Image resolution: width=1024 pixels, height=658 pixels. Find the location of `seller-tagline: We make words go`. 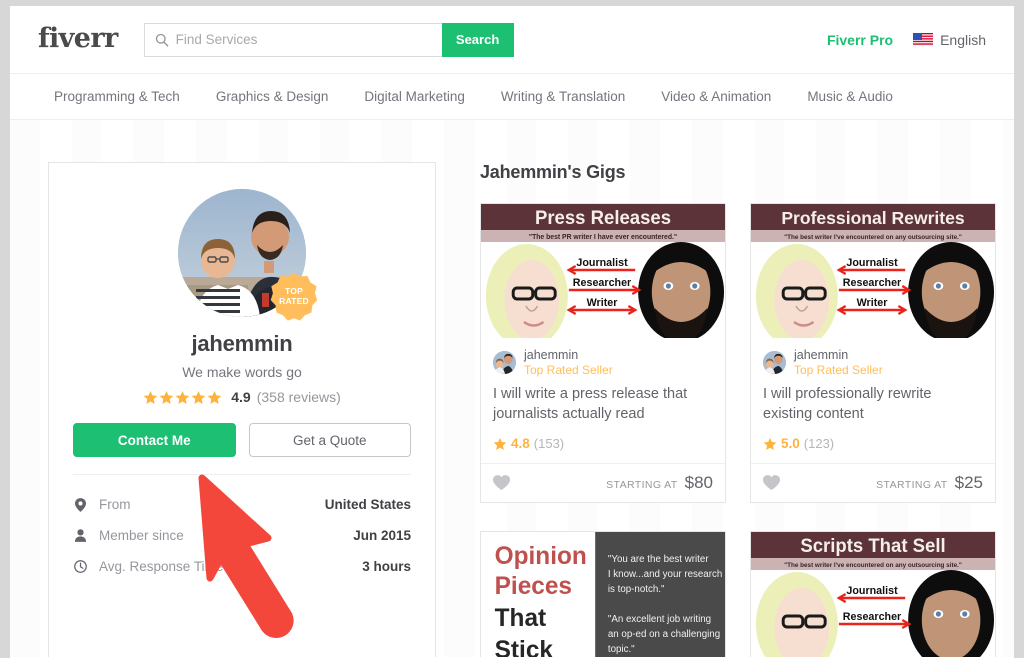

seller-tagline: We make words go is located at coordinates (242, 372).